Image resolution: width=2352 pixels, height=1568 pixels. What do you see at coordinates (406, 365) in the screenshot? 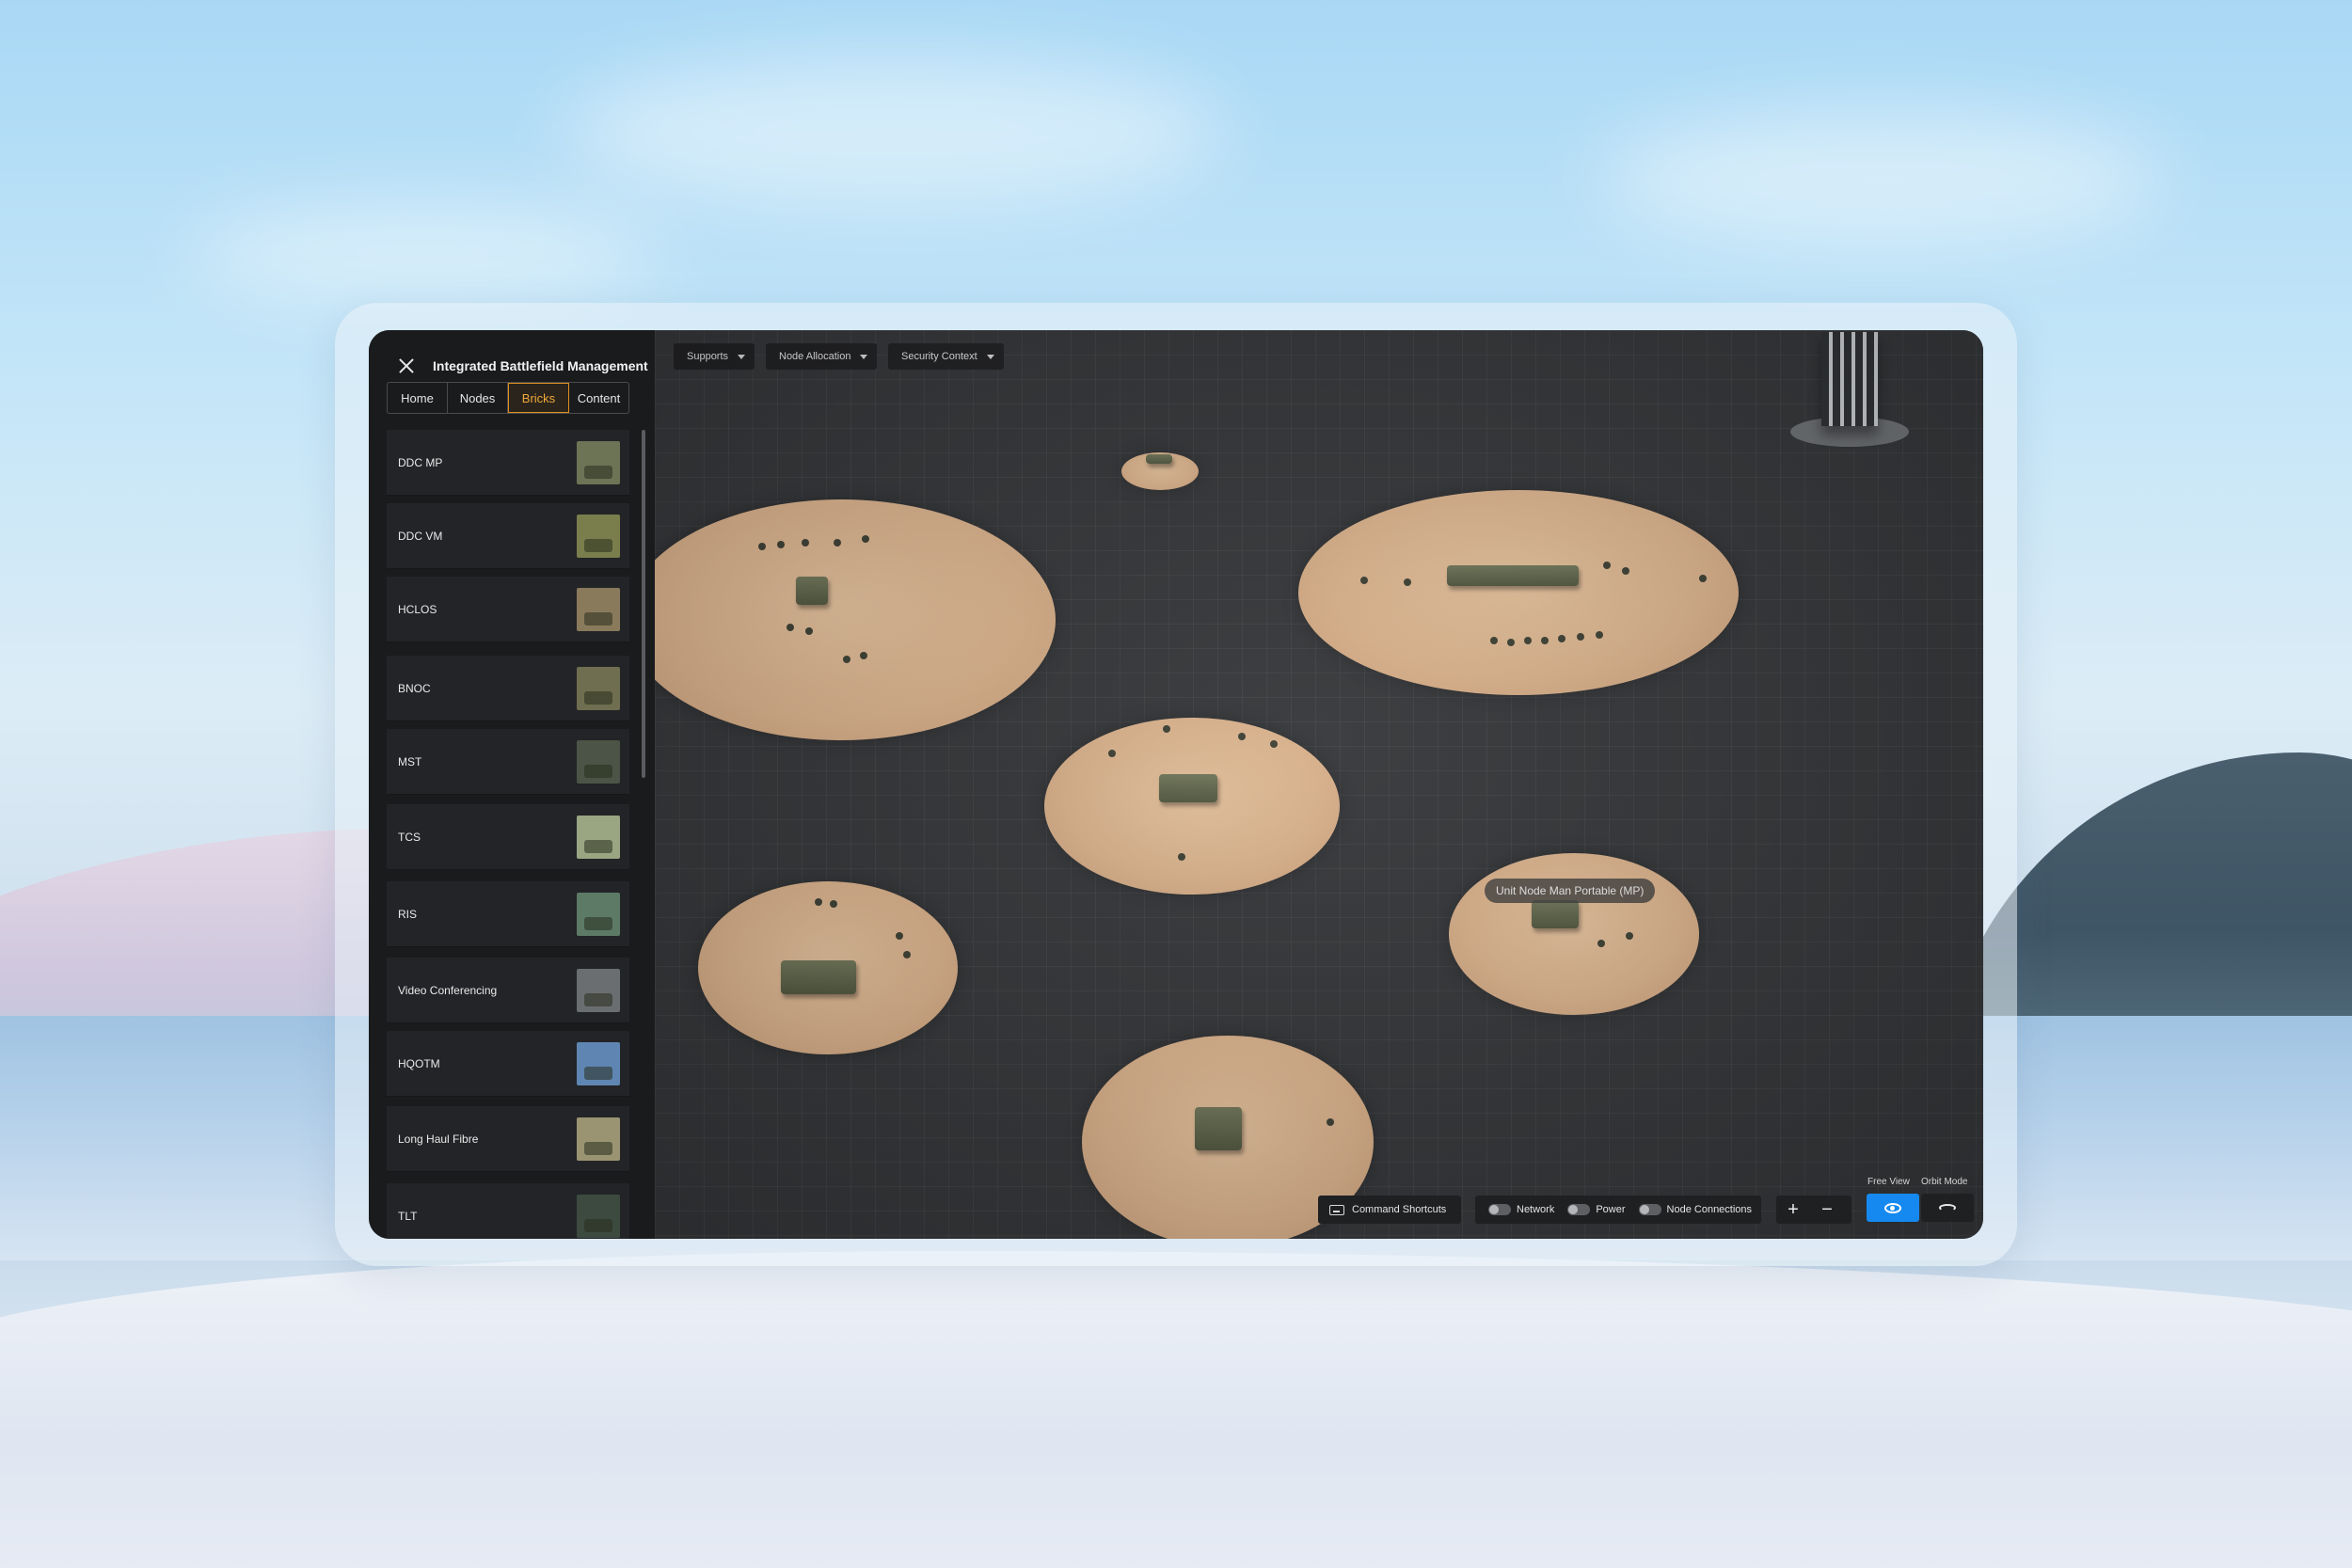
I see `close-icon` at bounding box center [406, 365].